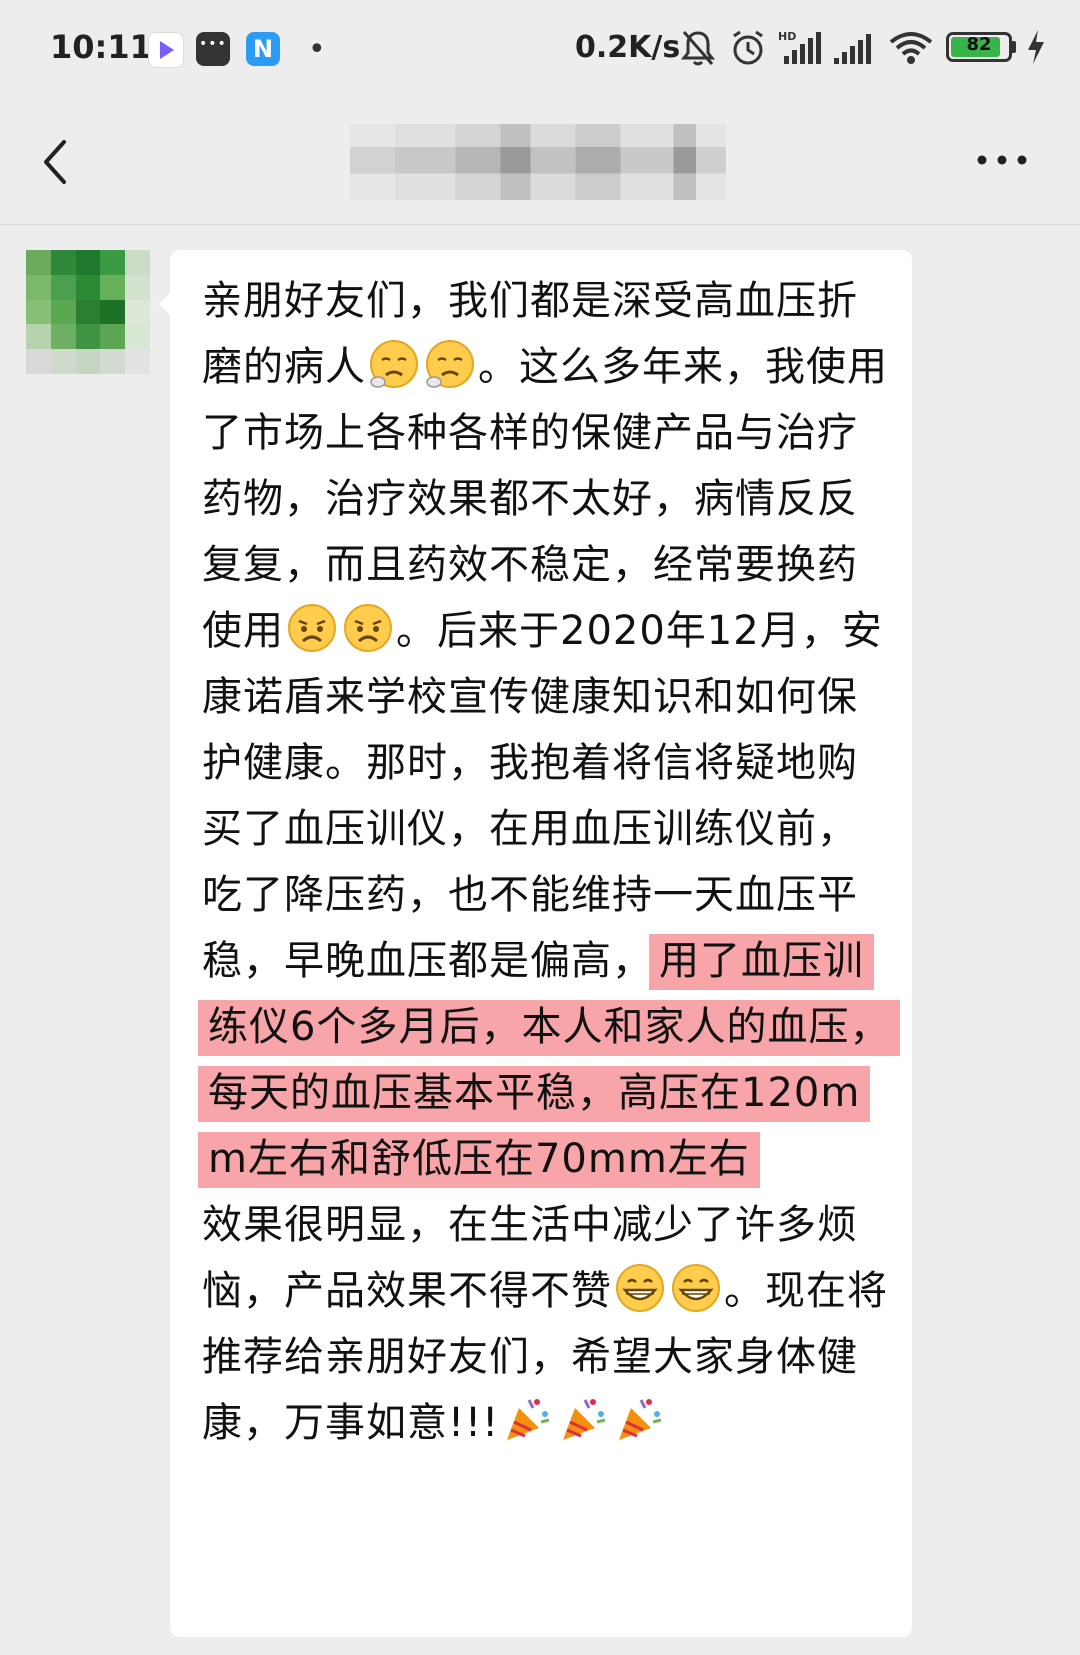 The height and width of the screenshot is (1655, 1080). What do you see at coordinates (88, 312) in the screenshot?
I see `avatar` at bounding box center [88, 312].